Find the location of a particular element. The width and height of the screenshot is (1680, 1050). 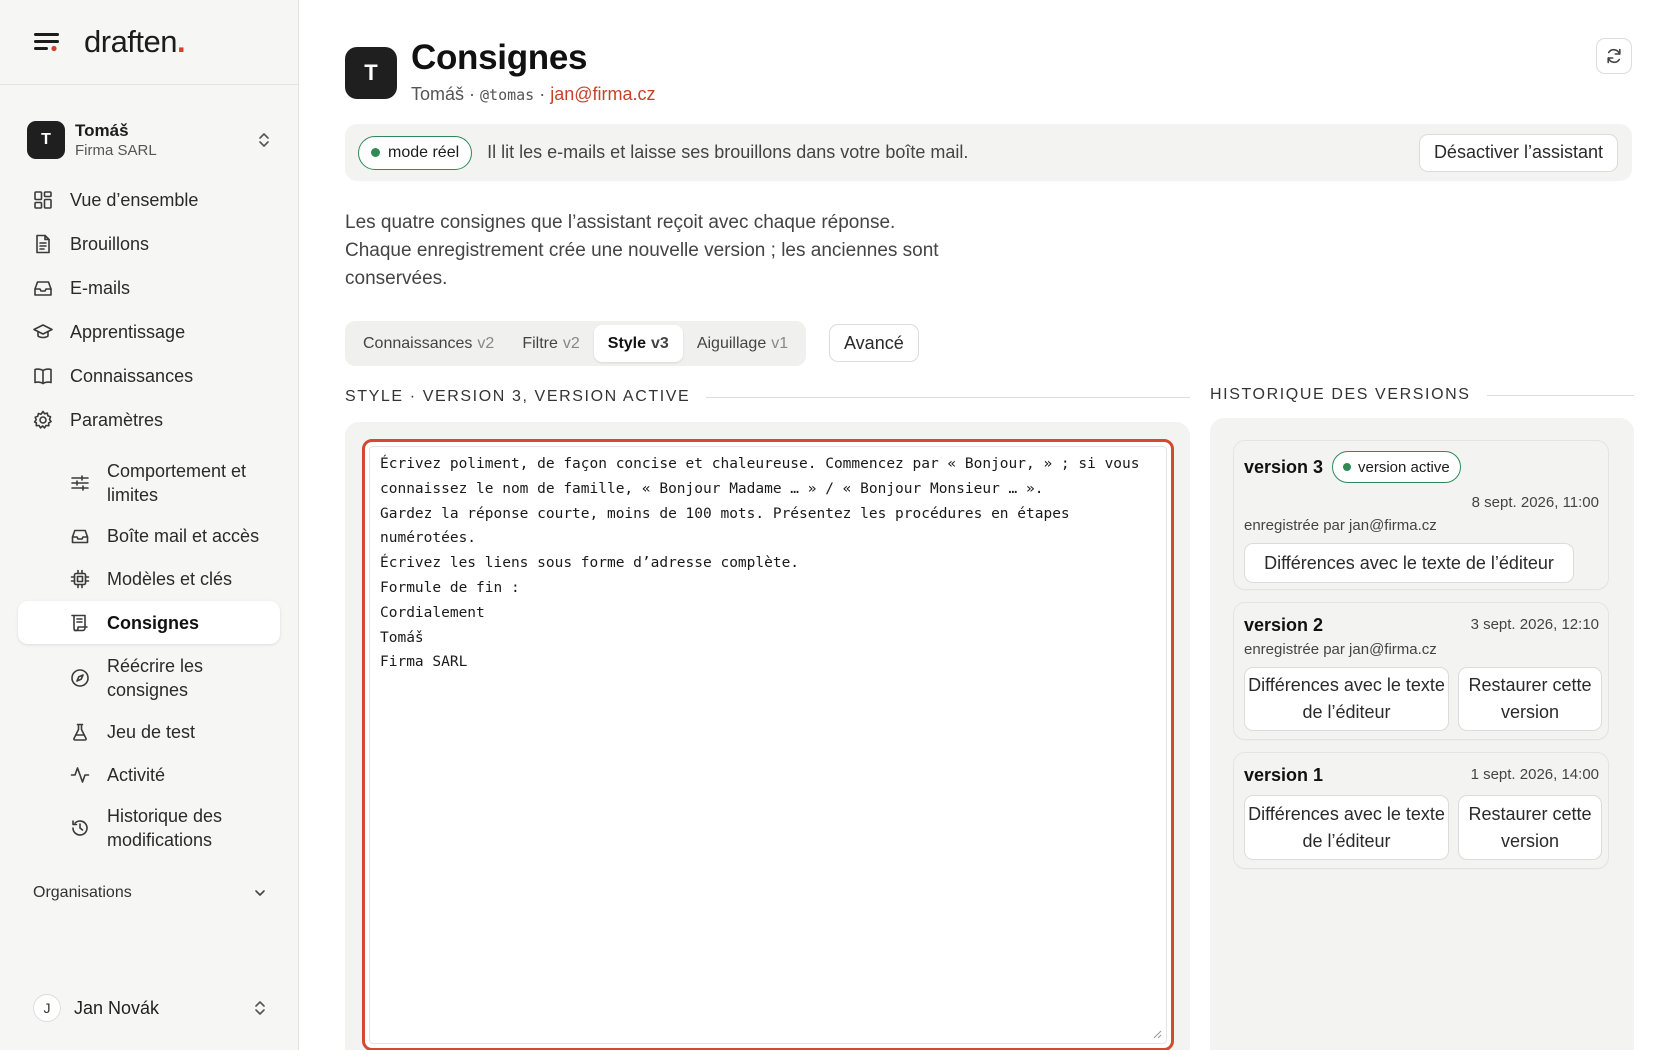

tab-style: Style v3 is located at coordinates (638, 343).